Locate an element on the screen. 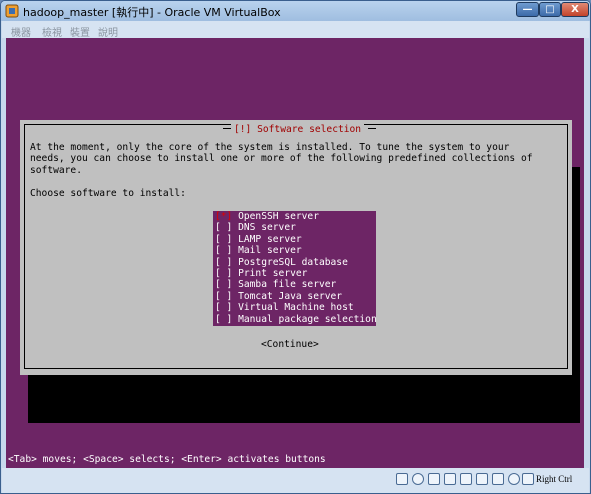  continue-button: <Continue> is located at coordinates (290, 344).